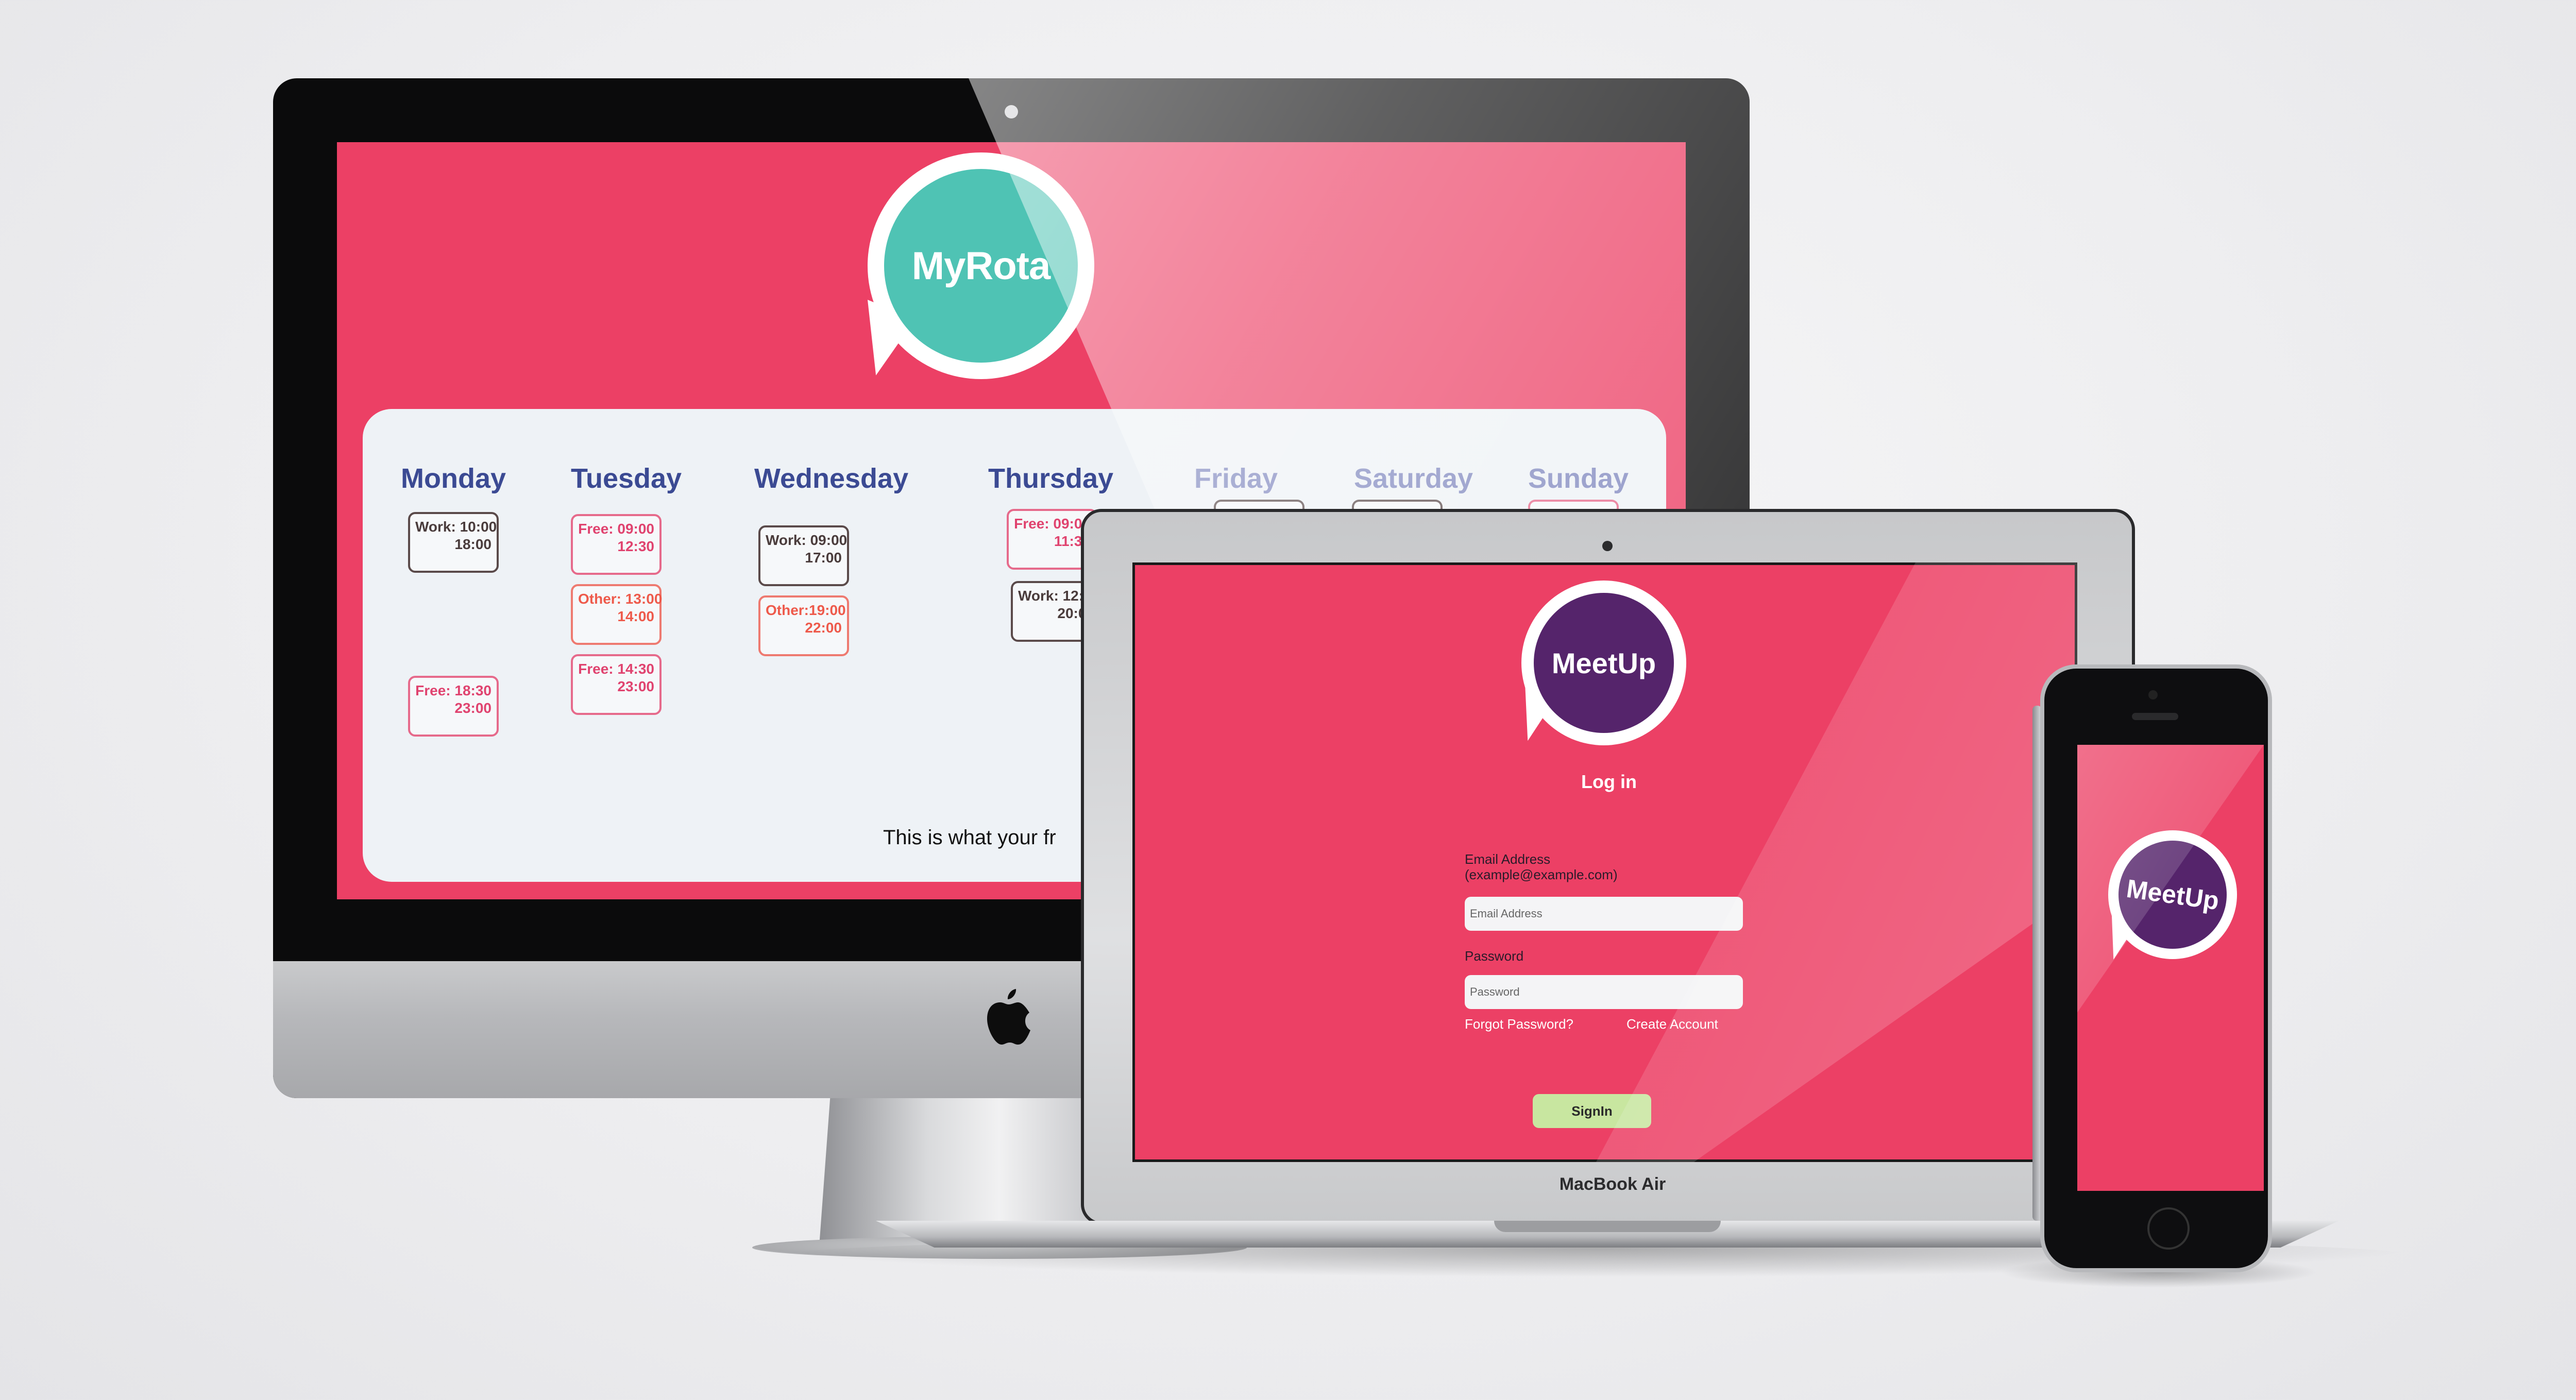 The height and width of the screenshot is (1400, 2576). Describe the element at coordinates (1612, 1184) in the screenshot. I see `laptop-brand-label: MacBook Air` at that location.